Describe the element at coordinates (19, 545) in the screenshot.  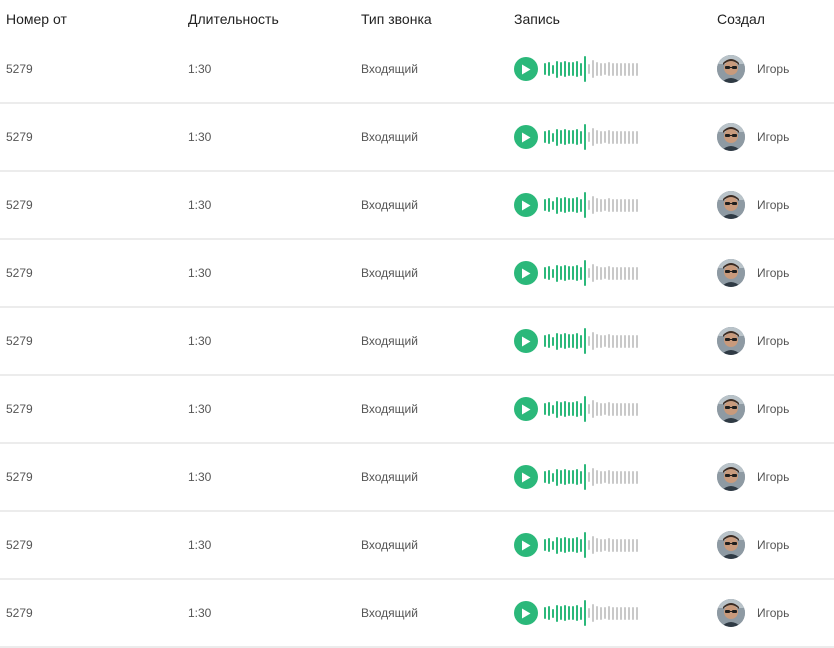
I see `phone-number: 5279` at that location.